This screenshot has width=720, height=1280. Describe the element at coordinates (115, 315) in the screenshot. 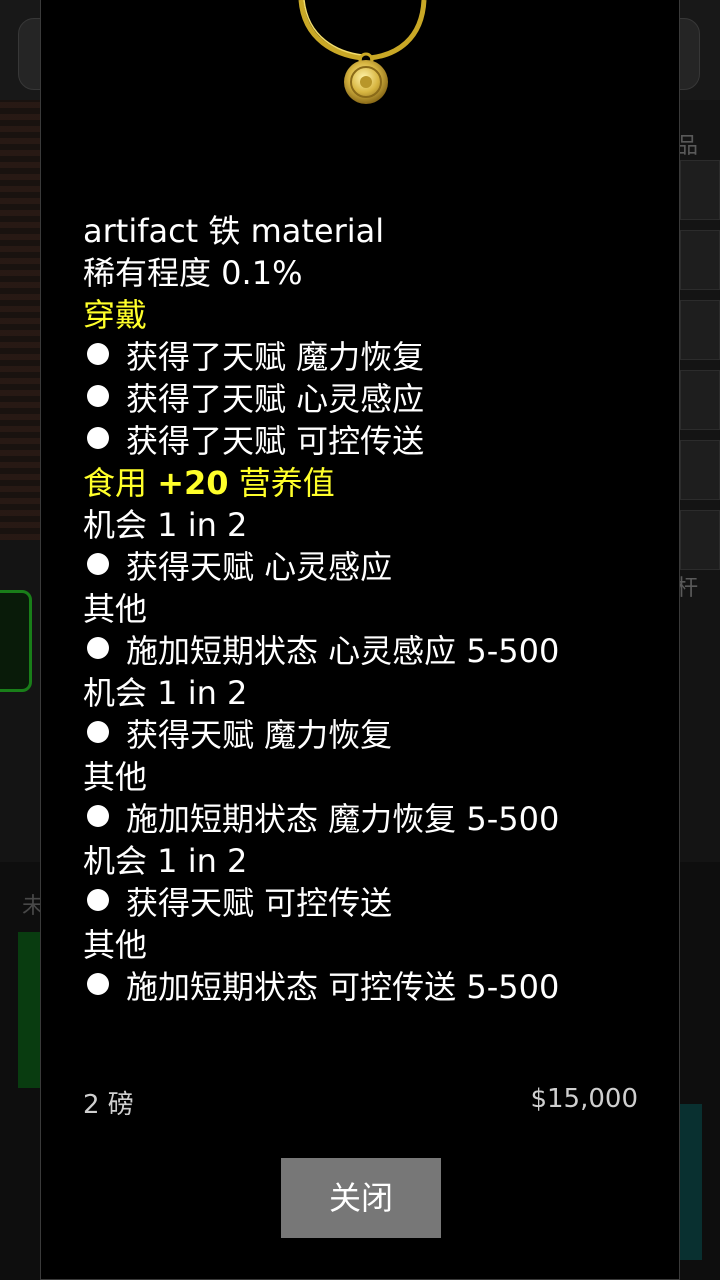

I see `wear-heading: 穿戴` at that location.